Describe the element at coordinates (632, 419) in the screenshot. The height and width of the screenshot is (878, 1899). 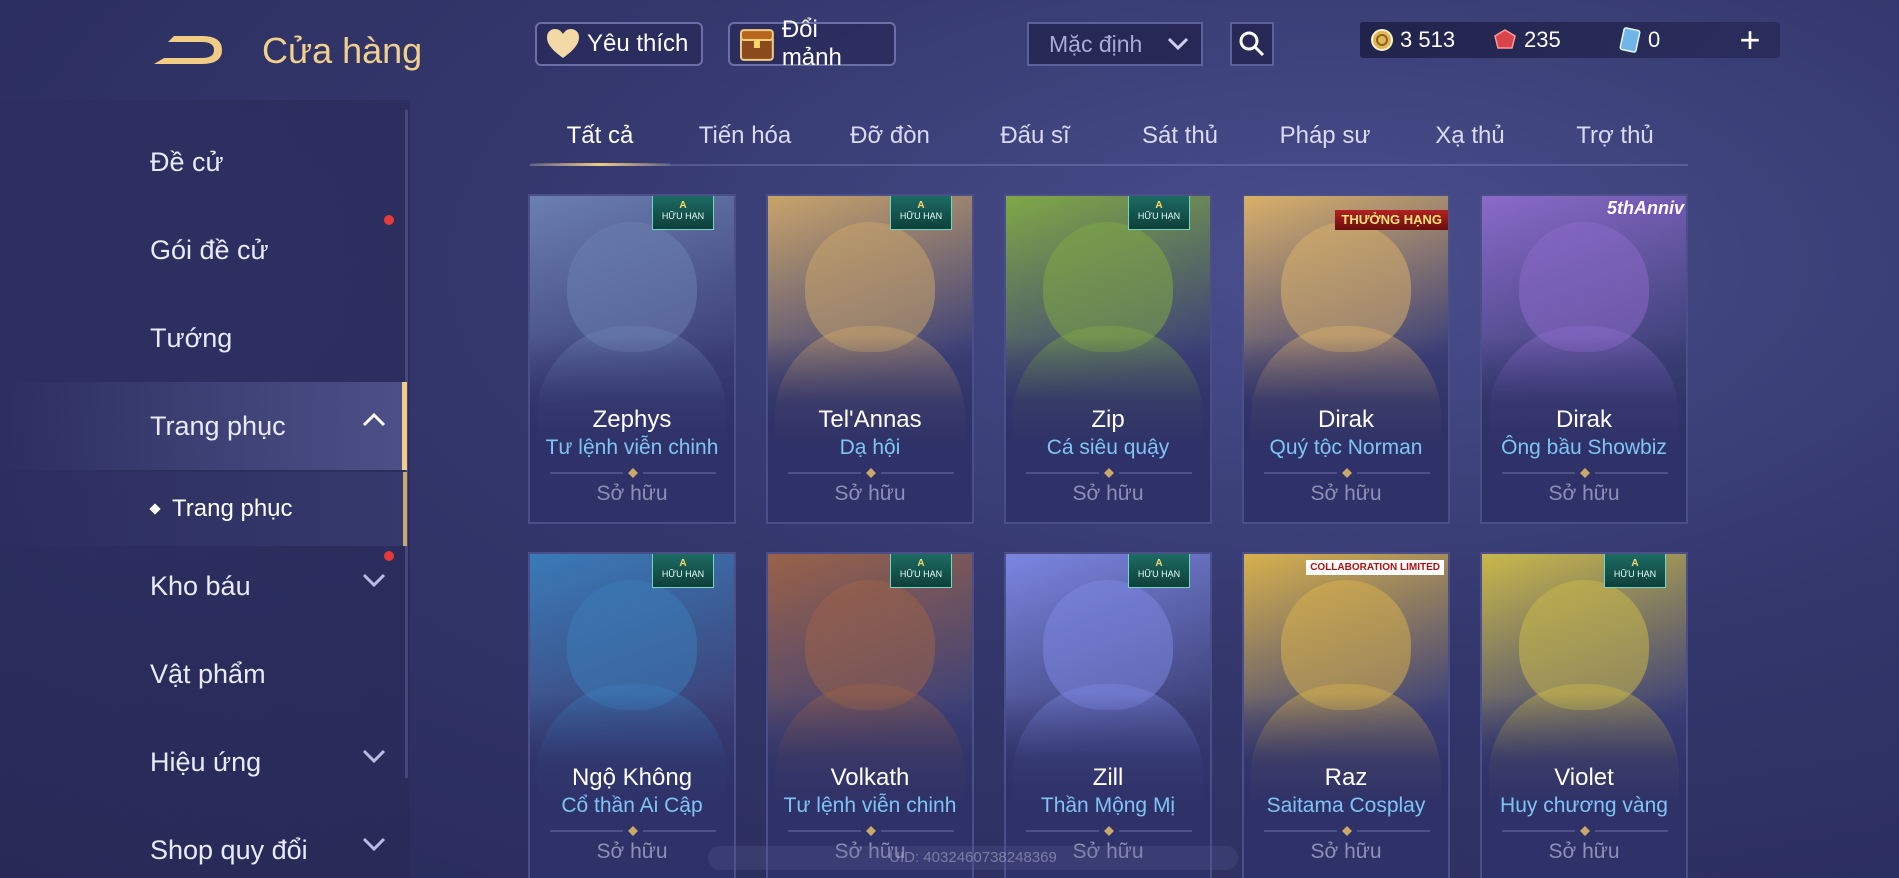
I see `hero-name: Zephys` at that location.